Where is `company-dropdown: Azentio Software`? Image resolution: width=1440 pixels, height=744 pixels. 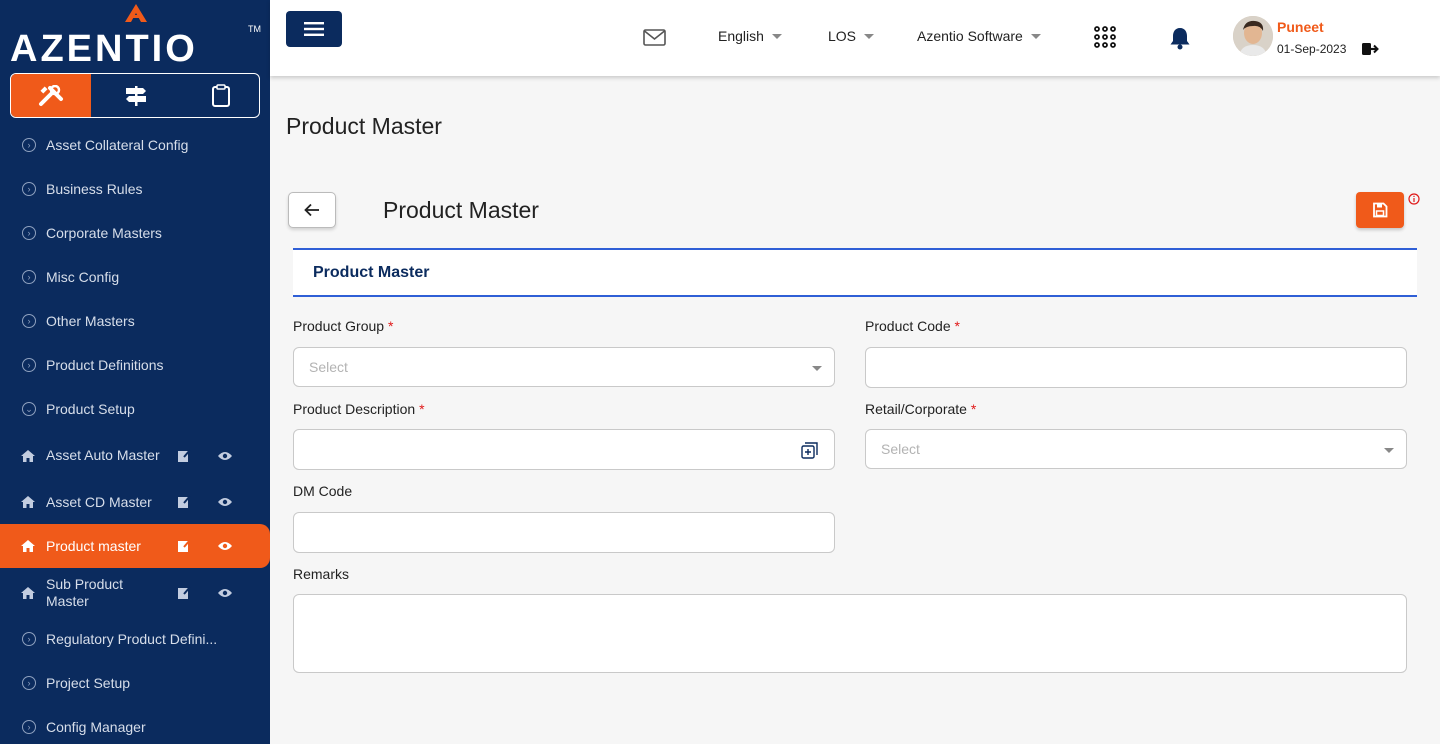
company-dropdown: Azentio Software is located at coordinates (979, 36).